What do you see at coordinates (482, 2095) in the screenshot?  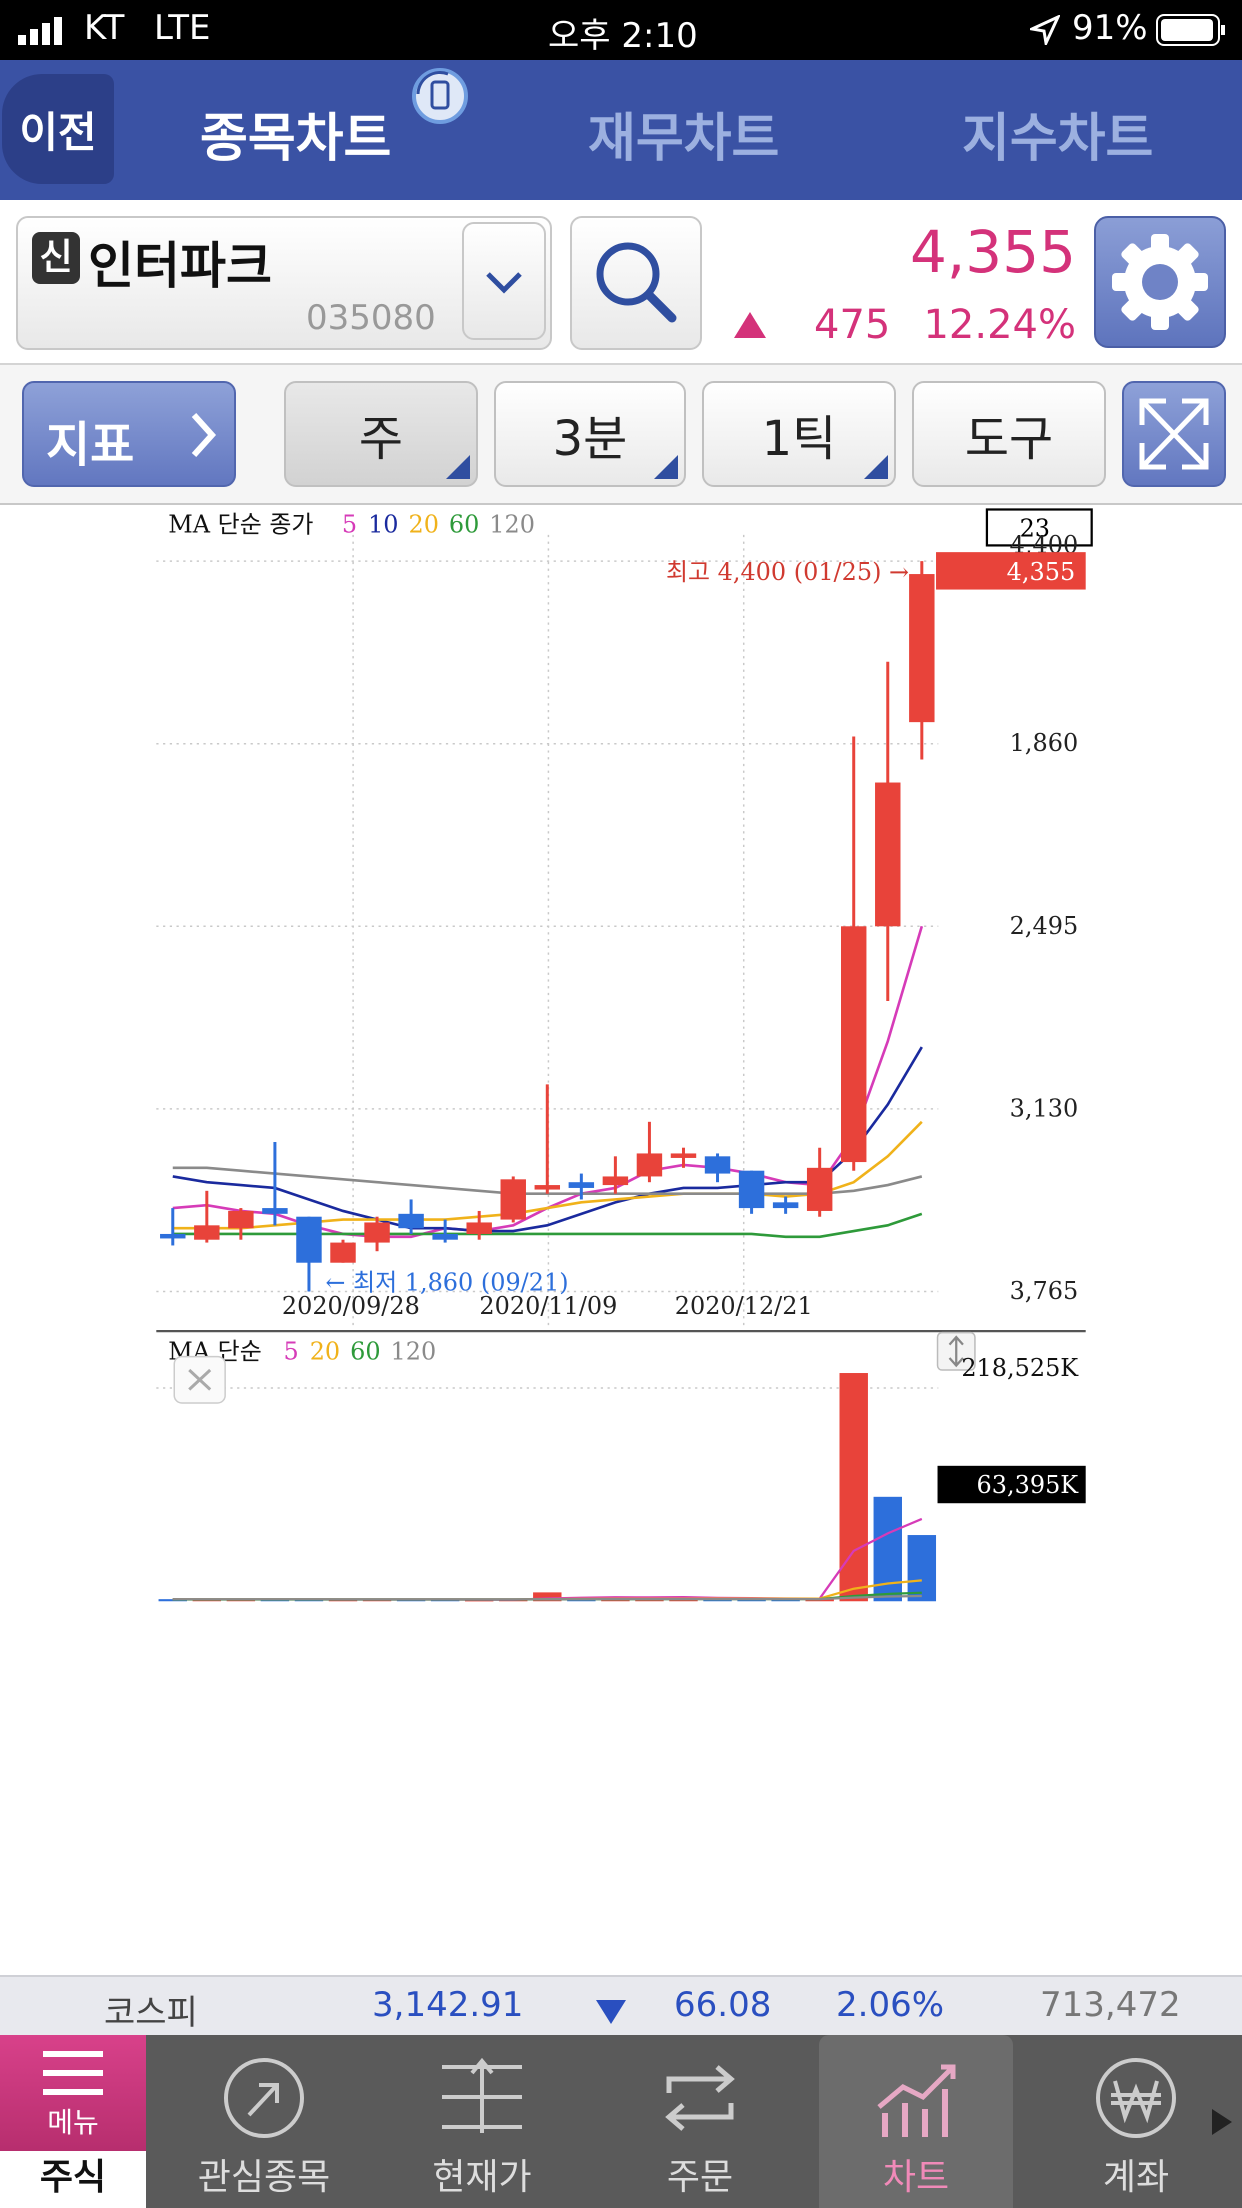 I see `price-list-icon` at bounding box center [482, 2095].